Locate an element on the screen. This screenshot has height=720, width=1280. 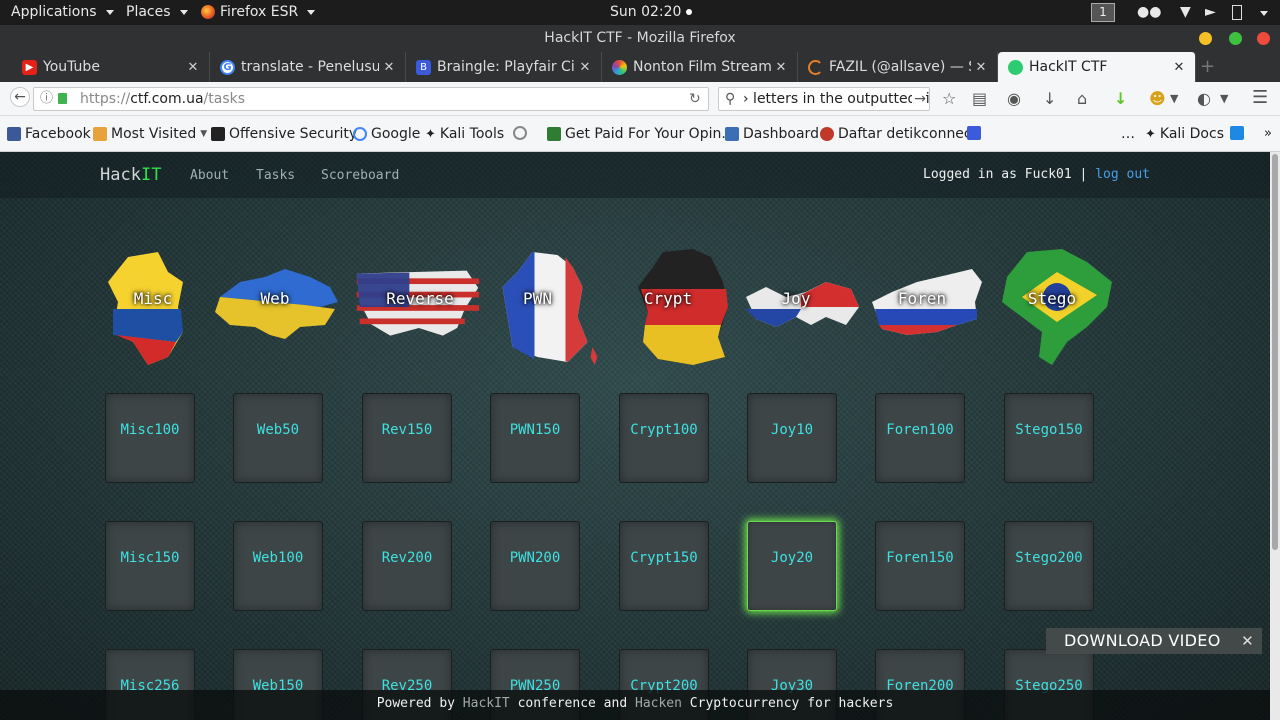
download-icon: ↓ is located at coordinates (1049, 98).